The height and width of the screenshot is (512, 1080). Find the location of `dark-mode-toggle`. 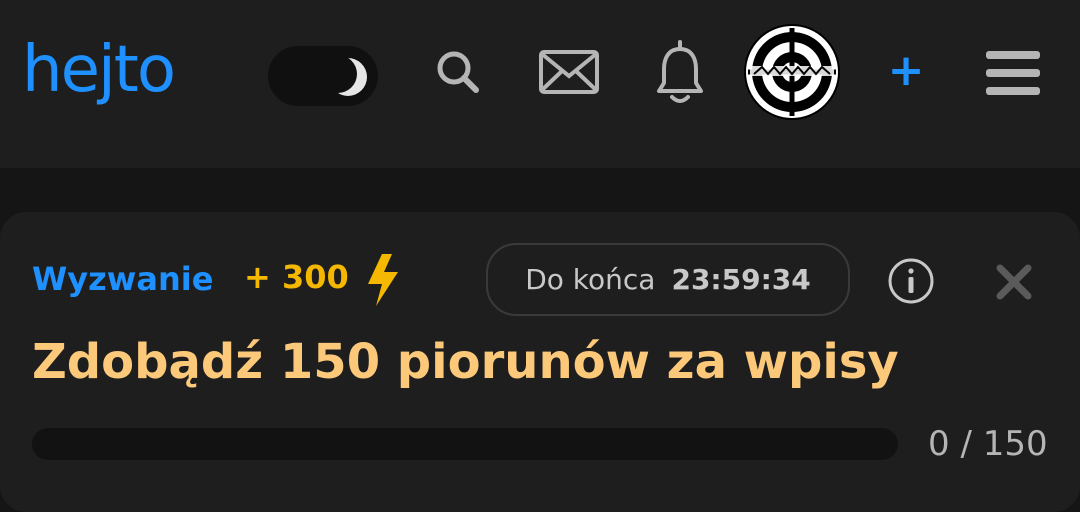

dark-mode-toggle is located at coordinates (323, 76).